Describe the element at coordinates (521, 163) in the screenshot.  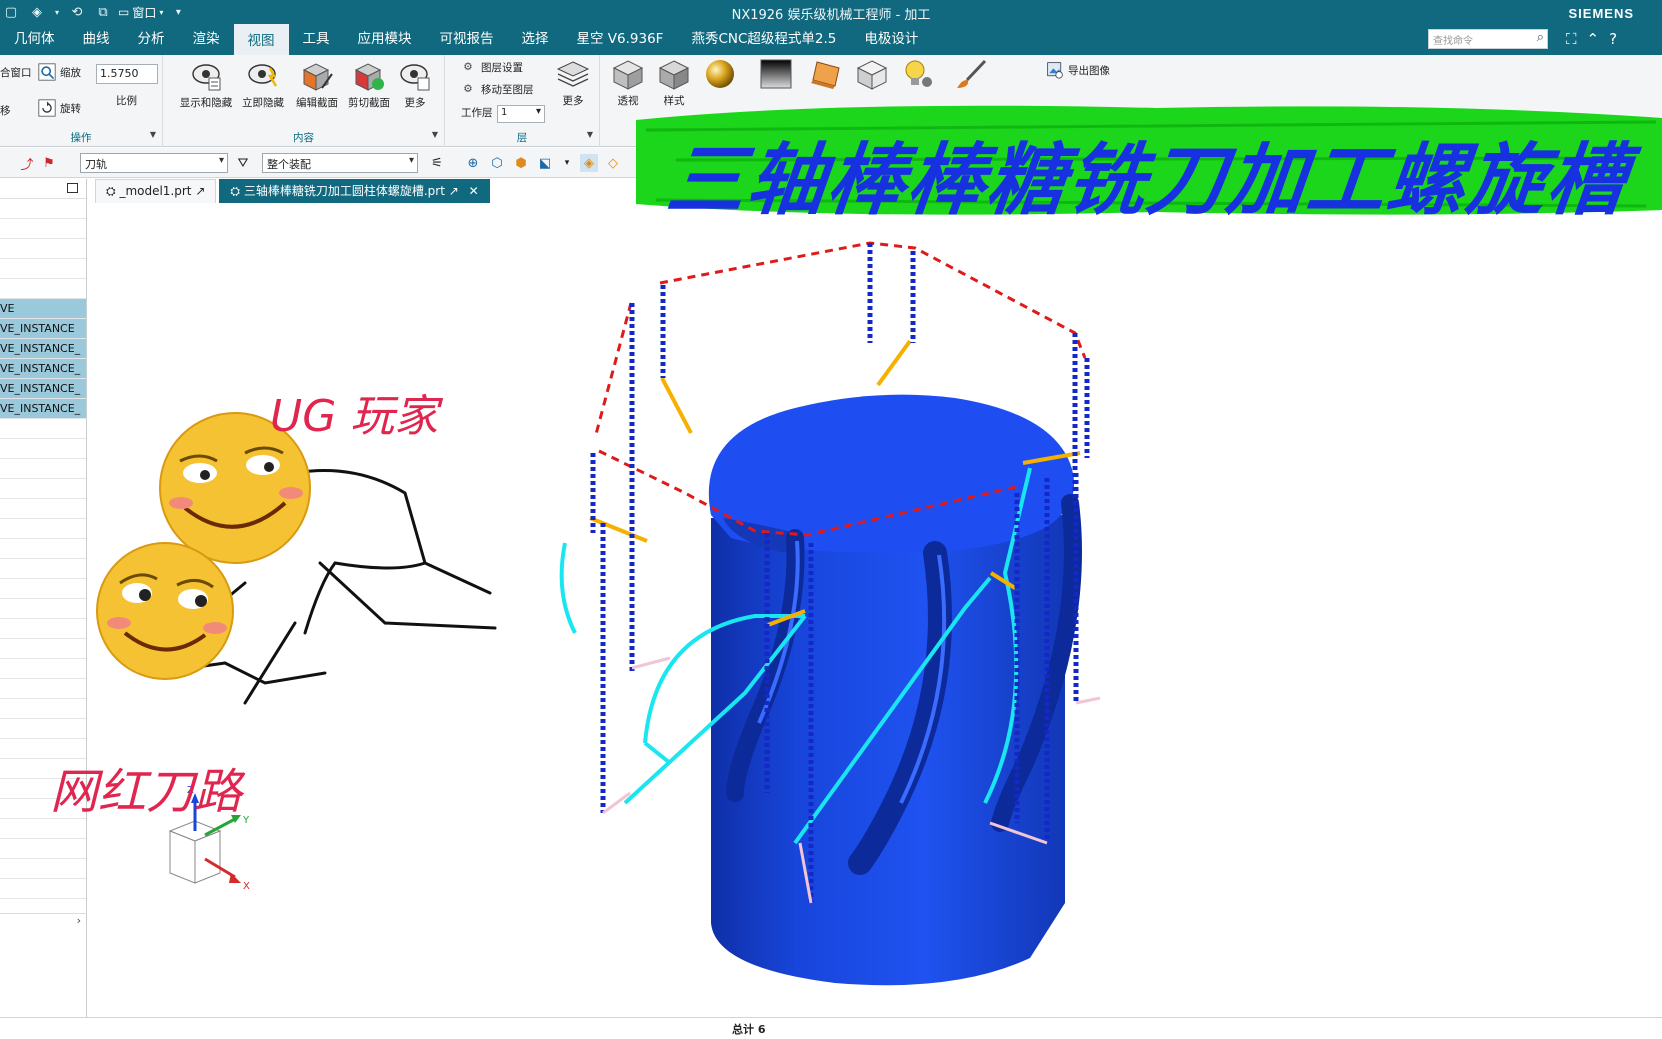
I see `body-select-icon: ⬢` at that location.